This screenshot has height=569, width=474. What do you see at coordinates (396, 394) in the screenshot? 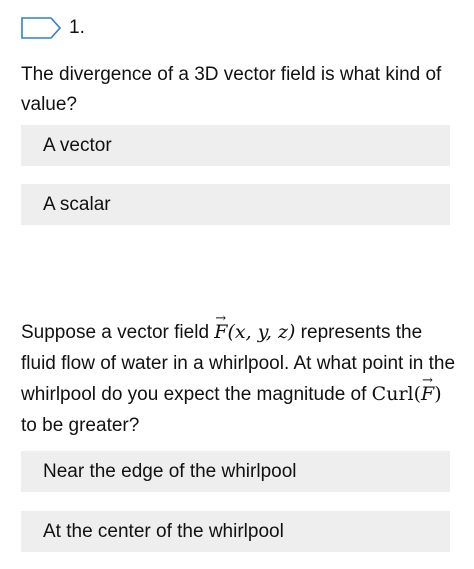
I see `curl-open: Curl(` at bounding box center [396, 394].